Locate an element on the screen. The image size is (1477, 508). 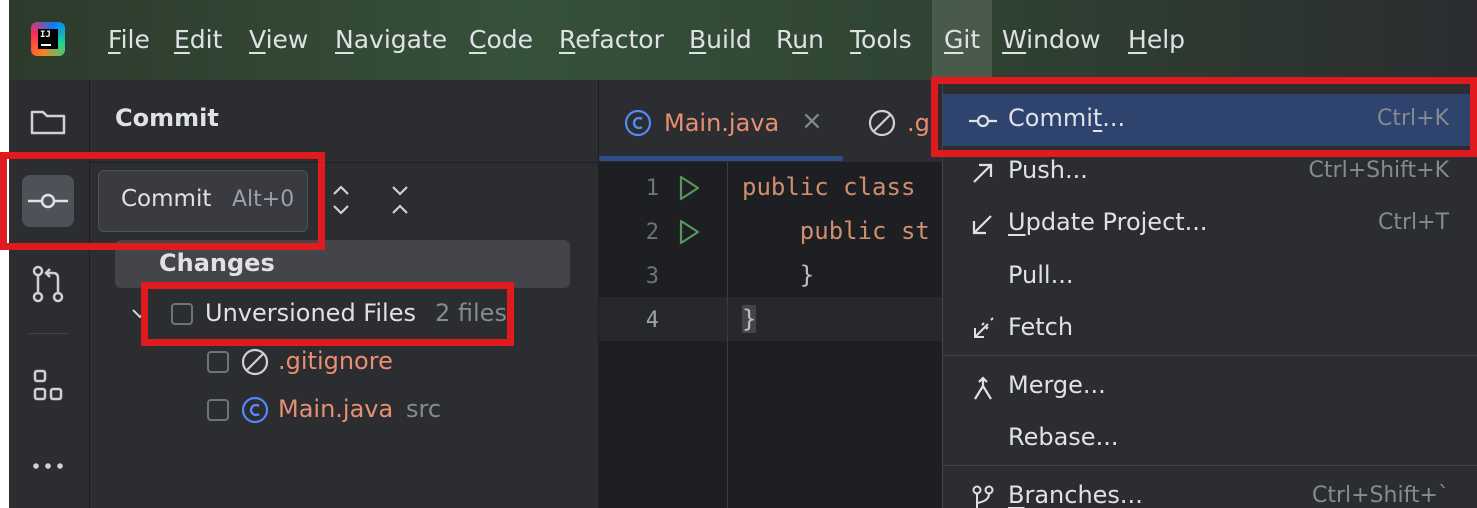
line-number: 2 is located at coordinates (652, 232).